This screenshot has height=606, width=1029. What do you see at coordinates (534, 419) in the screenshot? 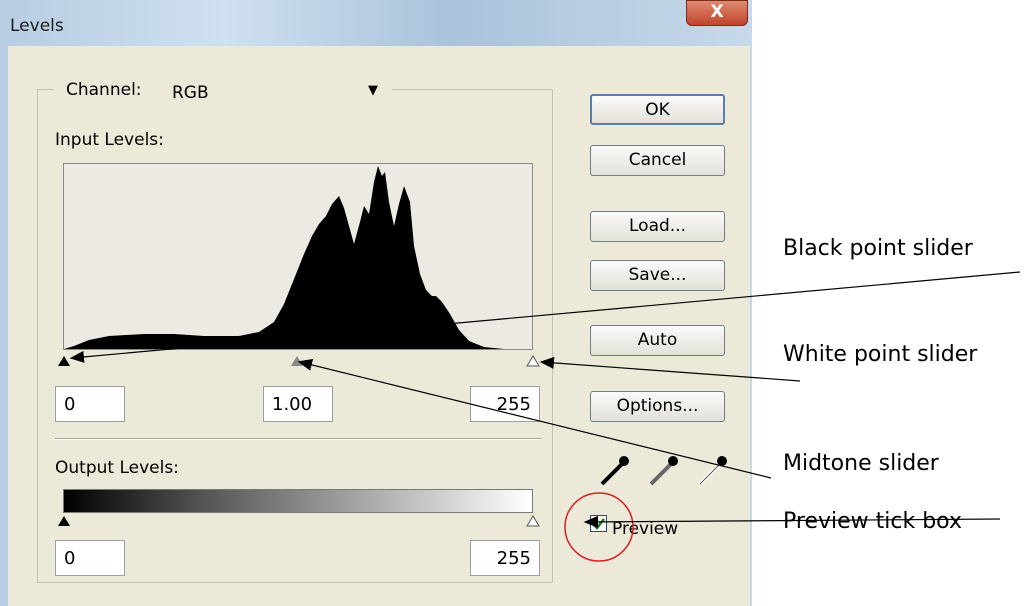
I see `arrow-midtone` at bounding box center [534, 419].